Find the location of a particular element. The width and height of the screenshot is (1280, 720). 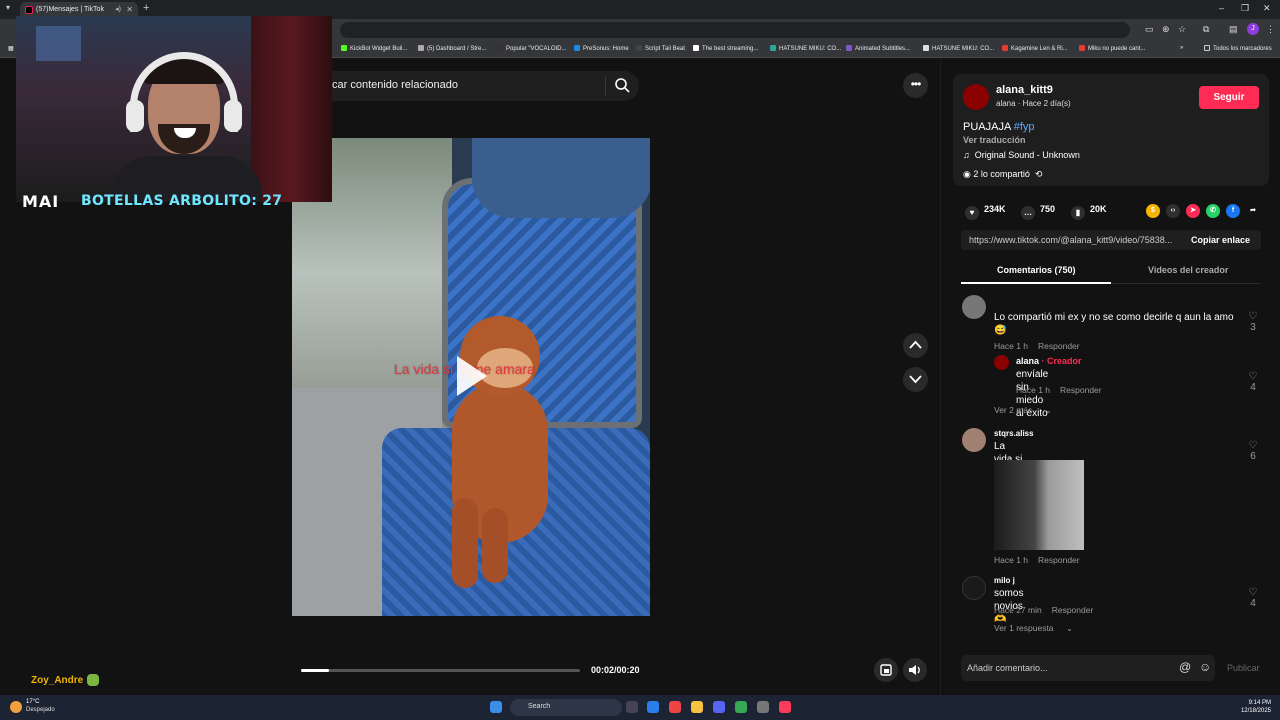

task-view-icon is located at coordinates (632, 707).